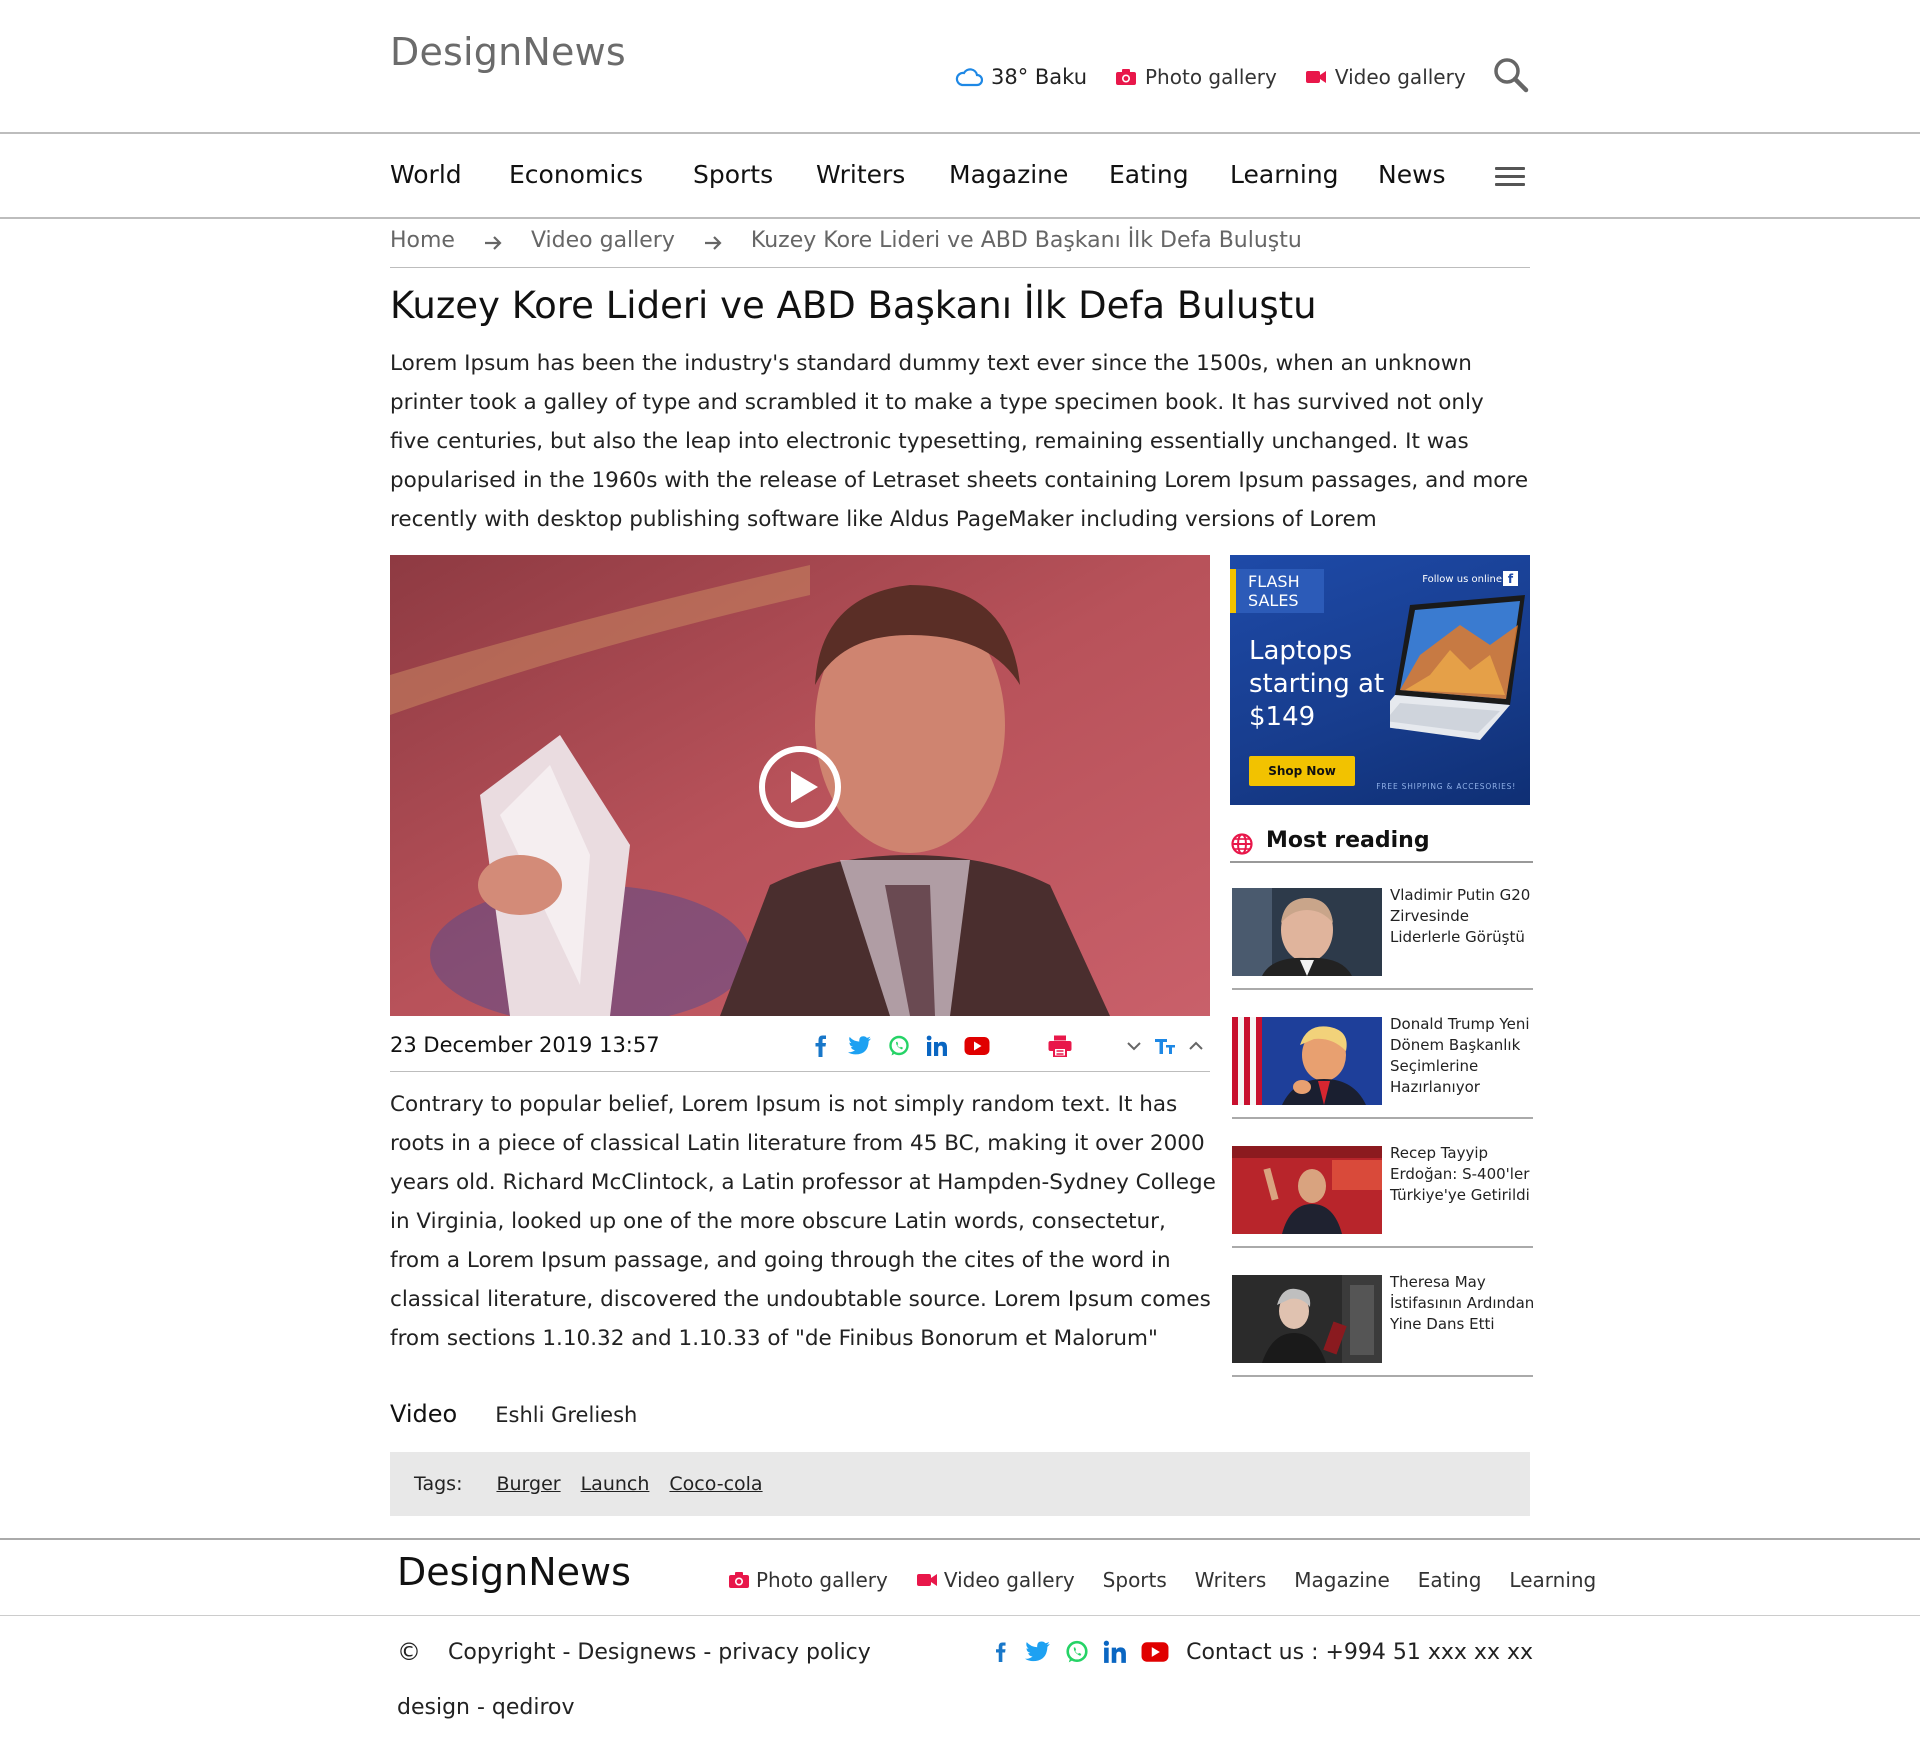 This screenshot has width=1920, height=1751. What do you see at coordinates (566, 1415) in the screenshot?
I see `video-credit-author: Eshli Greliesh` at bounding box center [566, 1415].